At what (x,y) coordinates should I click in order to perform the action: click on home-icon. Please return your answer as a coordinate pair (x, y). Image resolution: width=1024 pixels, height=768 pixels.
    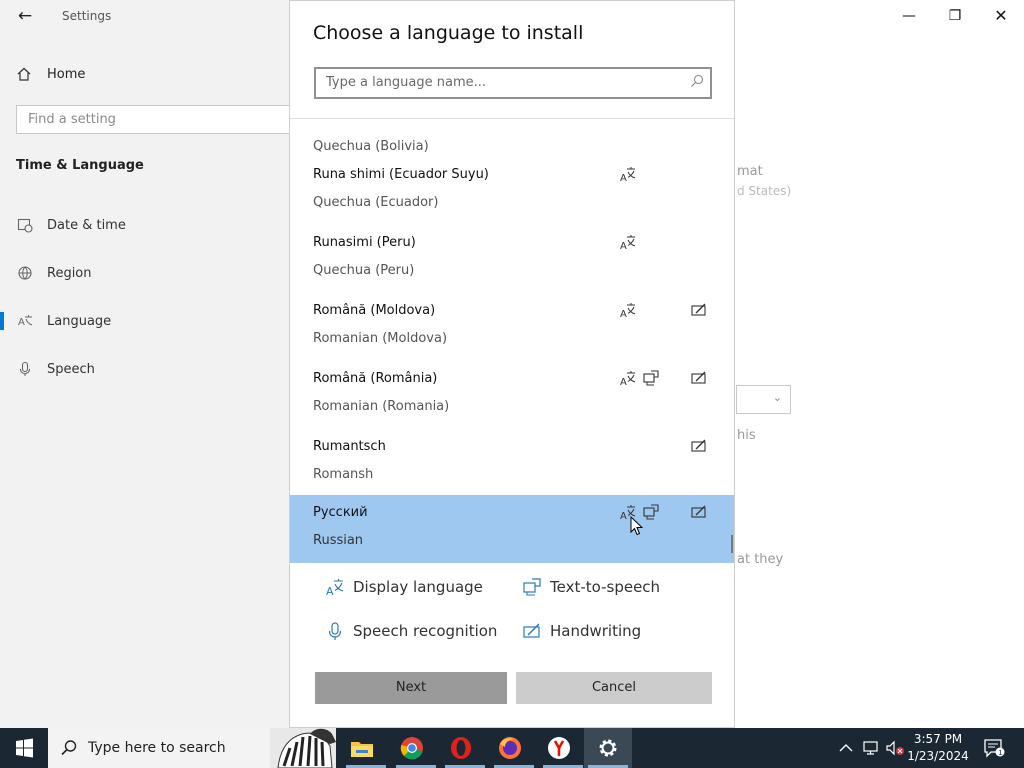
    Looking at the image, I should click on (24, 74).